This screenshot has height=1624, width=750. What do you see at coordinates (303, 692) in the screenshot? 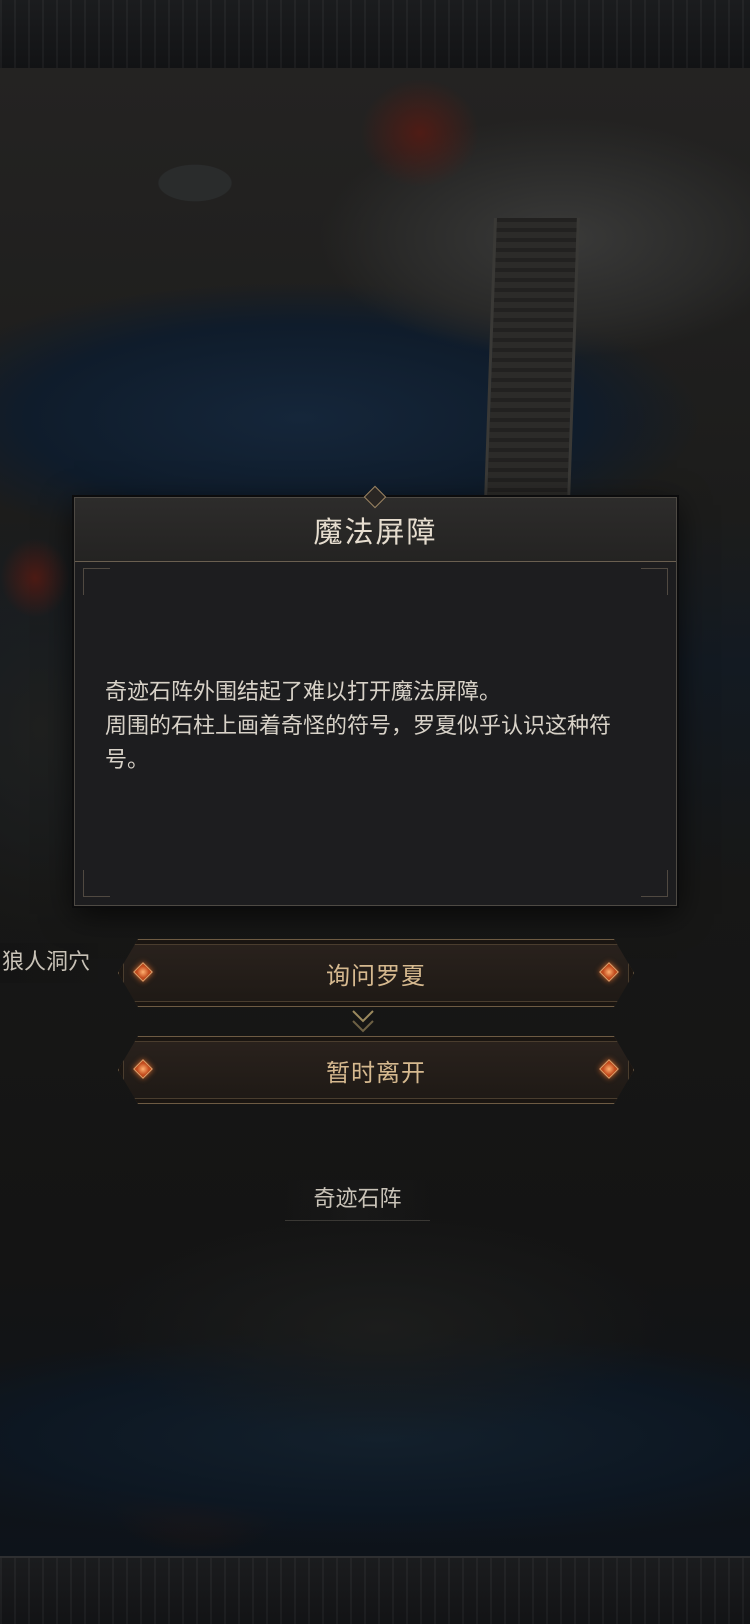
I see `dialog-body-line: 奇迹石阵外围结起了难以打开魔法屏障。` at bounding box center [303, 692].